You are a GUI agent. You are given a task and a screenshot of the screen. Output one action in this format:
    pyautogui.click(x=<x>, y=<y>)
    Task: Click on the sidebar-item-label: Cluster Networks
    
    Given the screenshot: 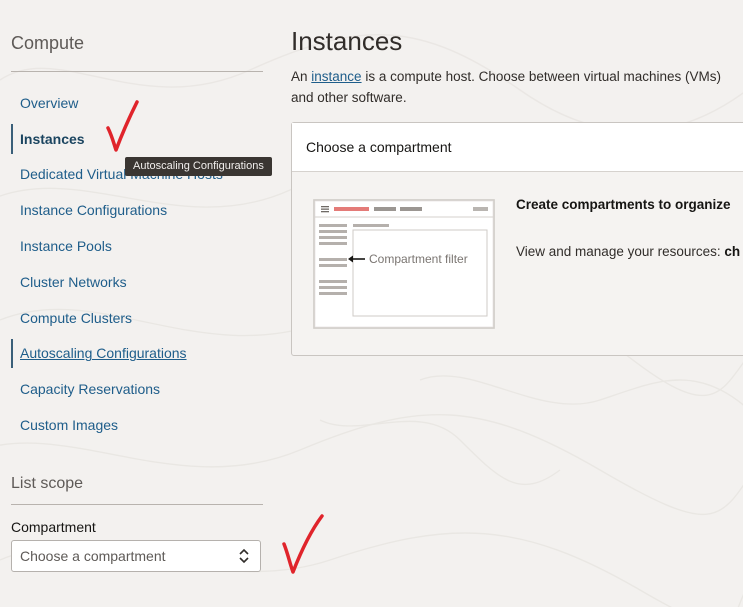 What is the action you would take?
    pyautogui.click(x=73, y=281)
    